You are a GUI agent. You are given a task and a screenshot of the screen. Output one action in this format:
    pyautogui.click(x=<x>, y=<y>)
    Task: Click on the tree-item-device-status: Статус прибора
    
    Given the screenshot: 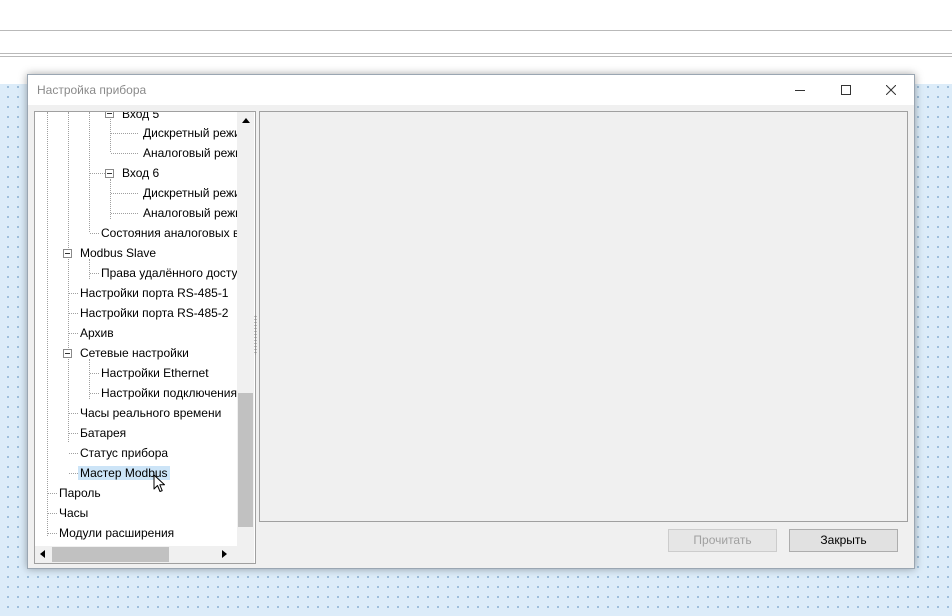 What is the action you would take?
    pyautogui.click(x=124, y=453)
    